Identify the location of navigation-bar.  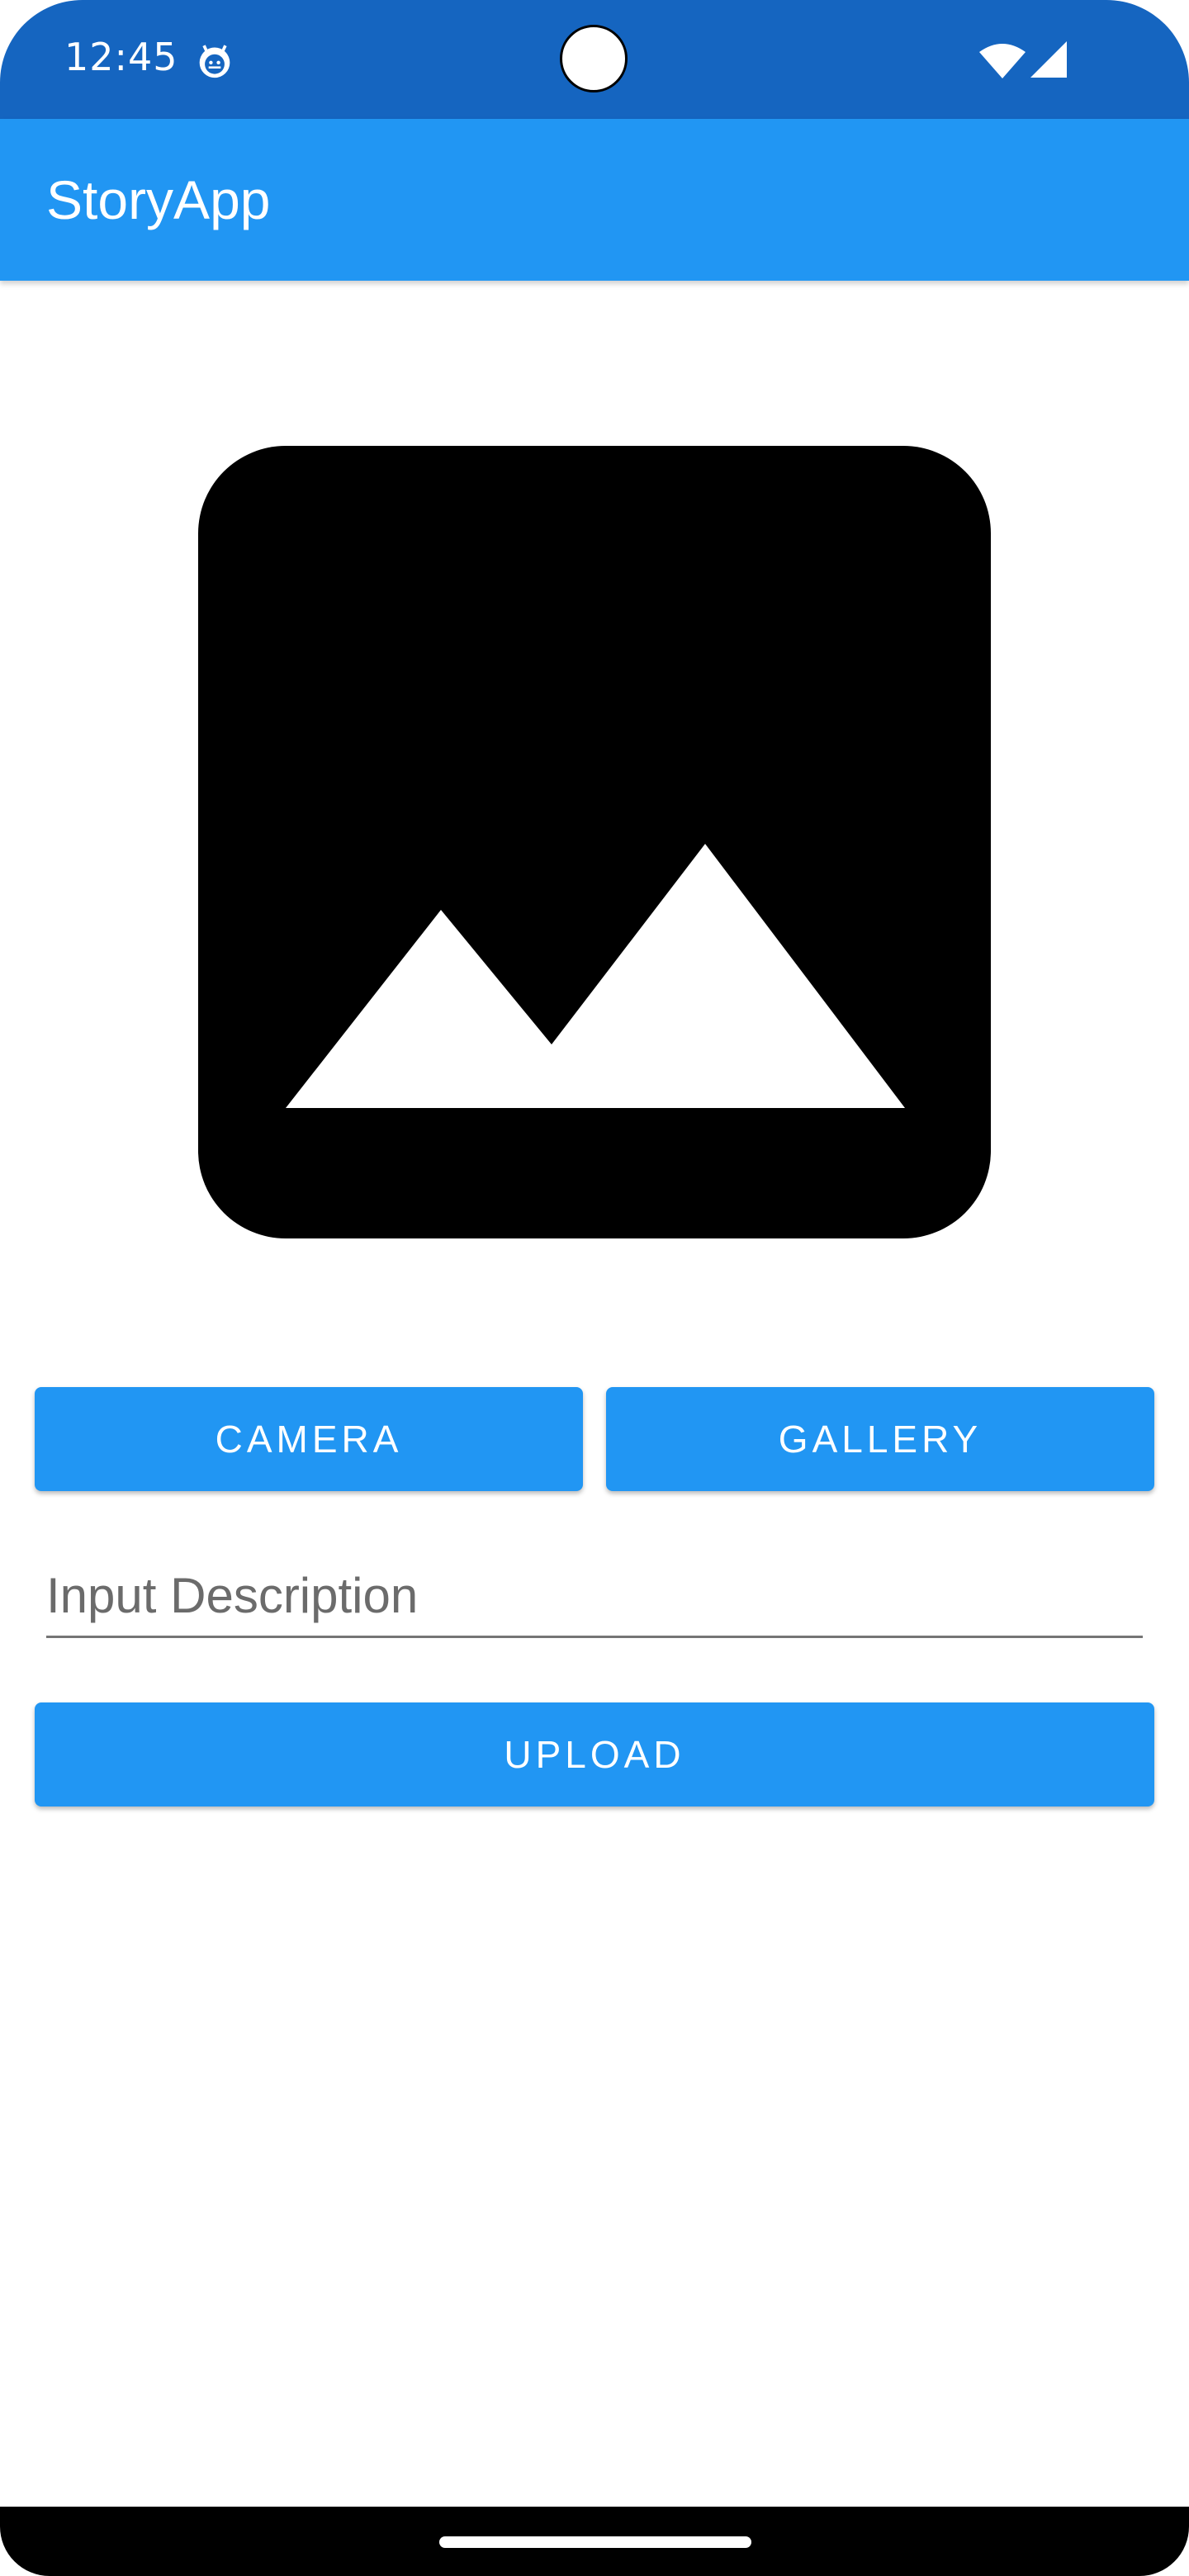
(594, 2541).